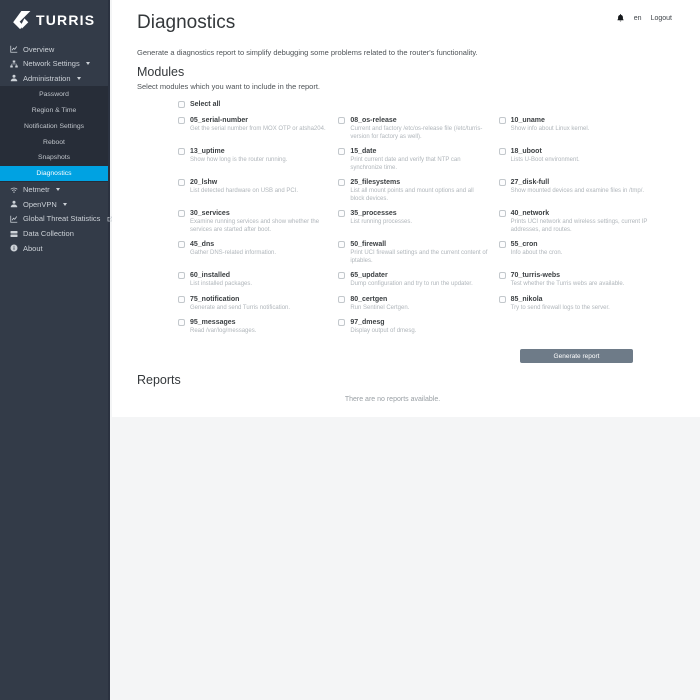  I want to click on module-item-55_cron: 55_cron Info about the cron., so click(573, 252).